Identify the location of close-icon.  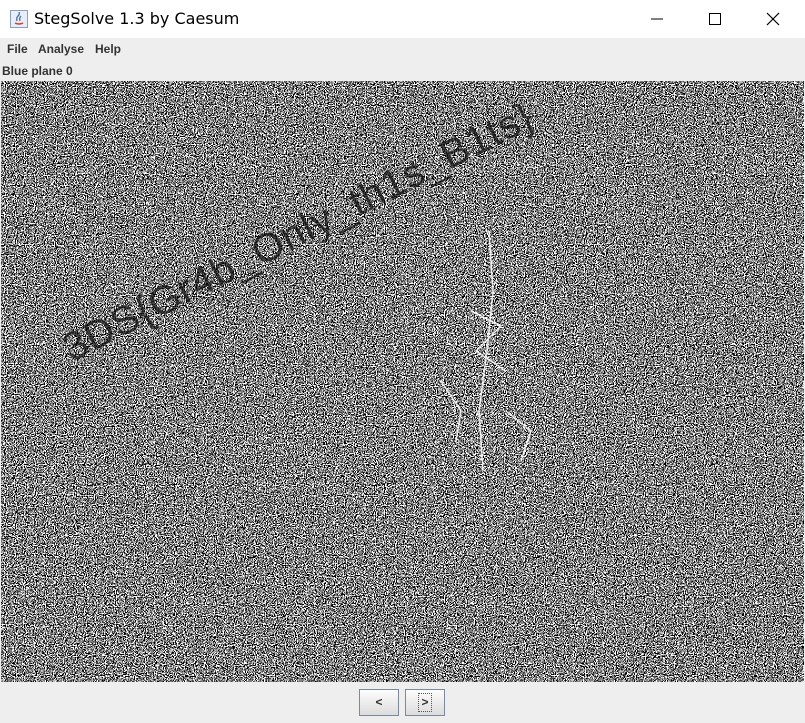
(773, 19).